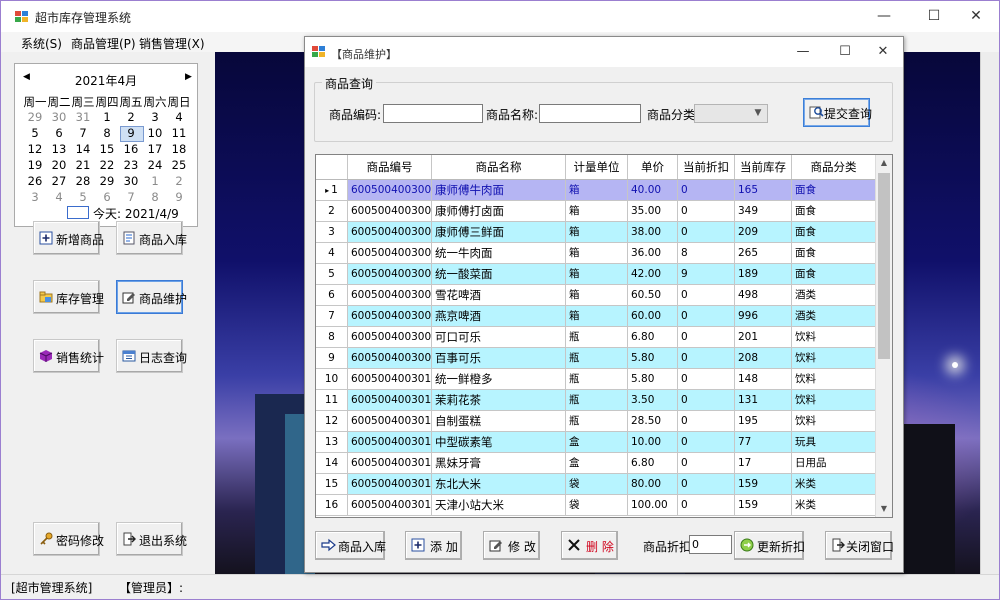  Describe the element at coordinates (859, 545) in the screenshot. I see `close-window-button: 关闭窗口` at that location.